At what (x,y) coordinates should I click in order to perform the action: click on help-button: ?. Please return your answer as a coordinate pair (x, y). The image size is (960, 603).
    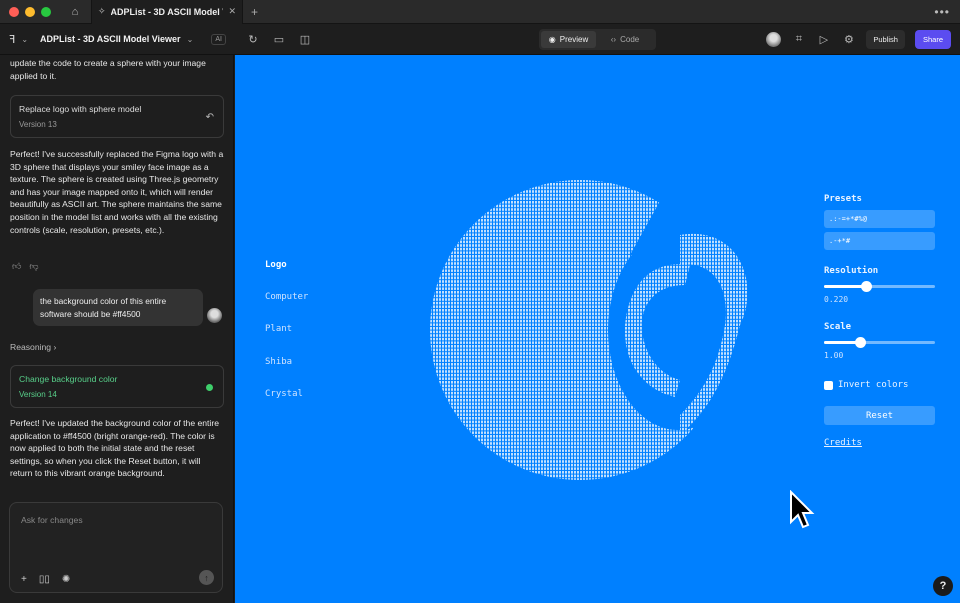
    Looking at the image, I should click on (943, 586).